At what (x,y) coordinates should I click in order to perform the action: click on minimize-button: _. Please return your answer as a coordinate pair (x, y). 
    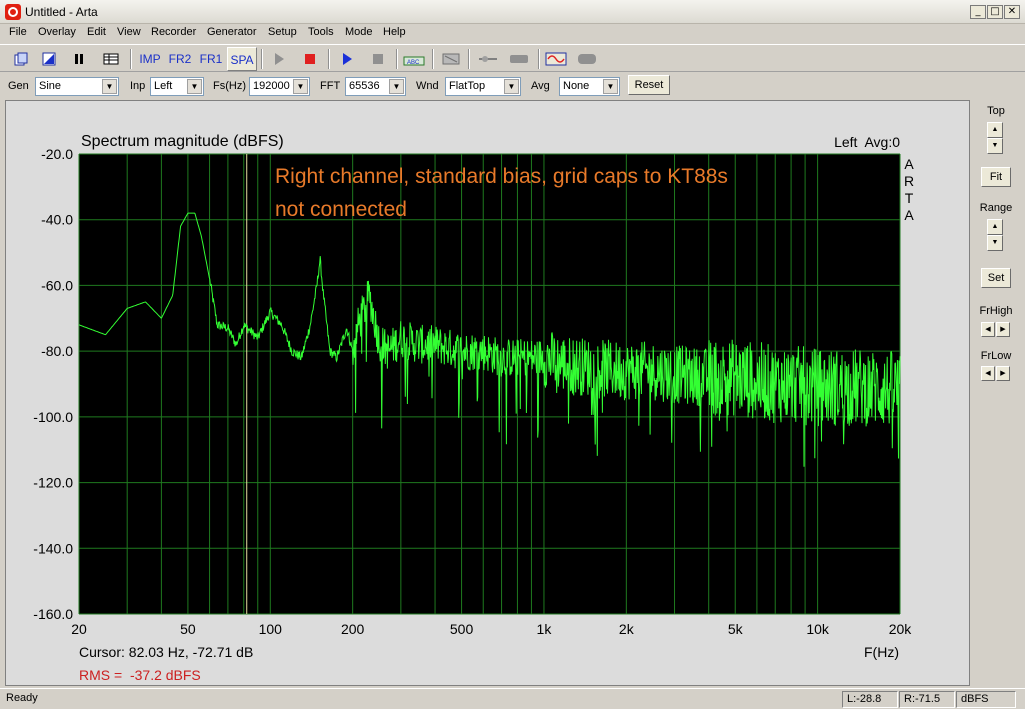
    Looking at the image, I should click on (978, 12).